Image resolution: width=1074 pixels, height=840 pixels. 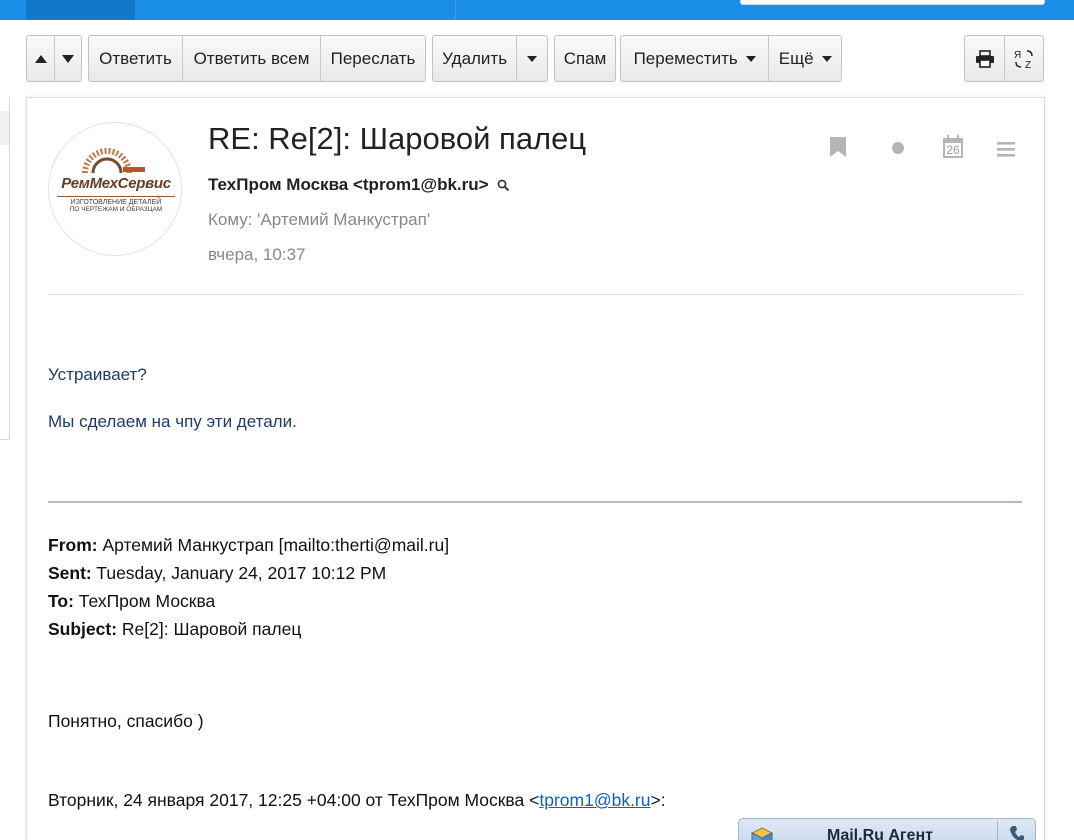 I want to click on printer-icon, so click(x=984, y=58).